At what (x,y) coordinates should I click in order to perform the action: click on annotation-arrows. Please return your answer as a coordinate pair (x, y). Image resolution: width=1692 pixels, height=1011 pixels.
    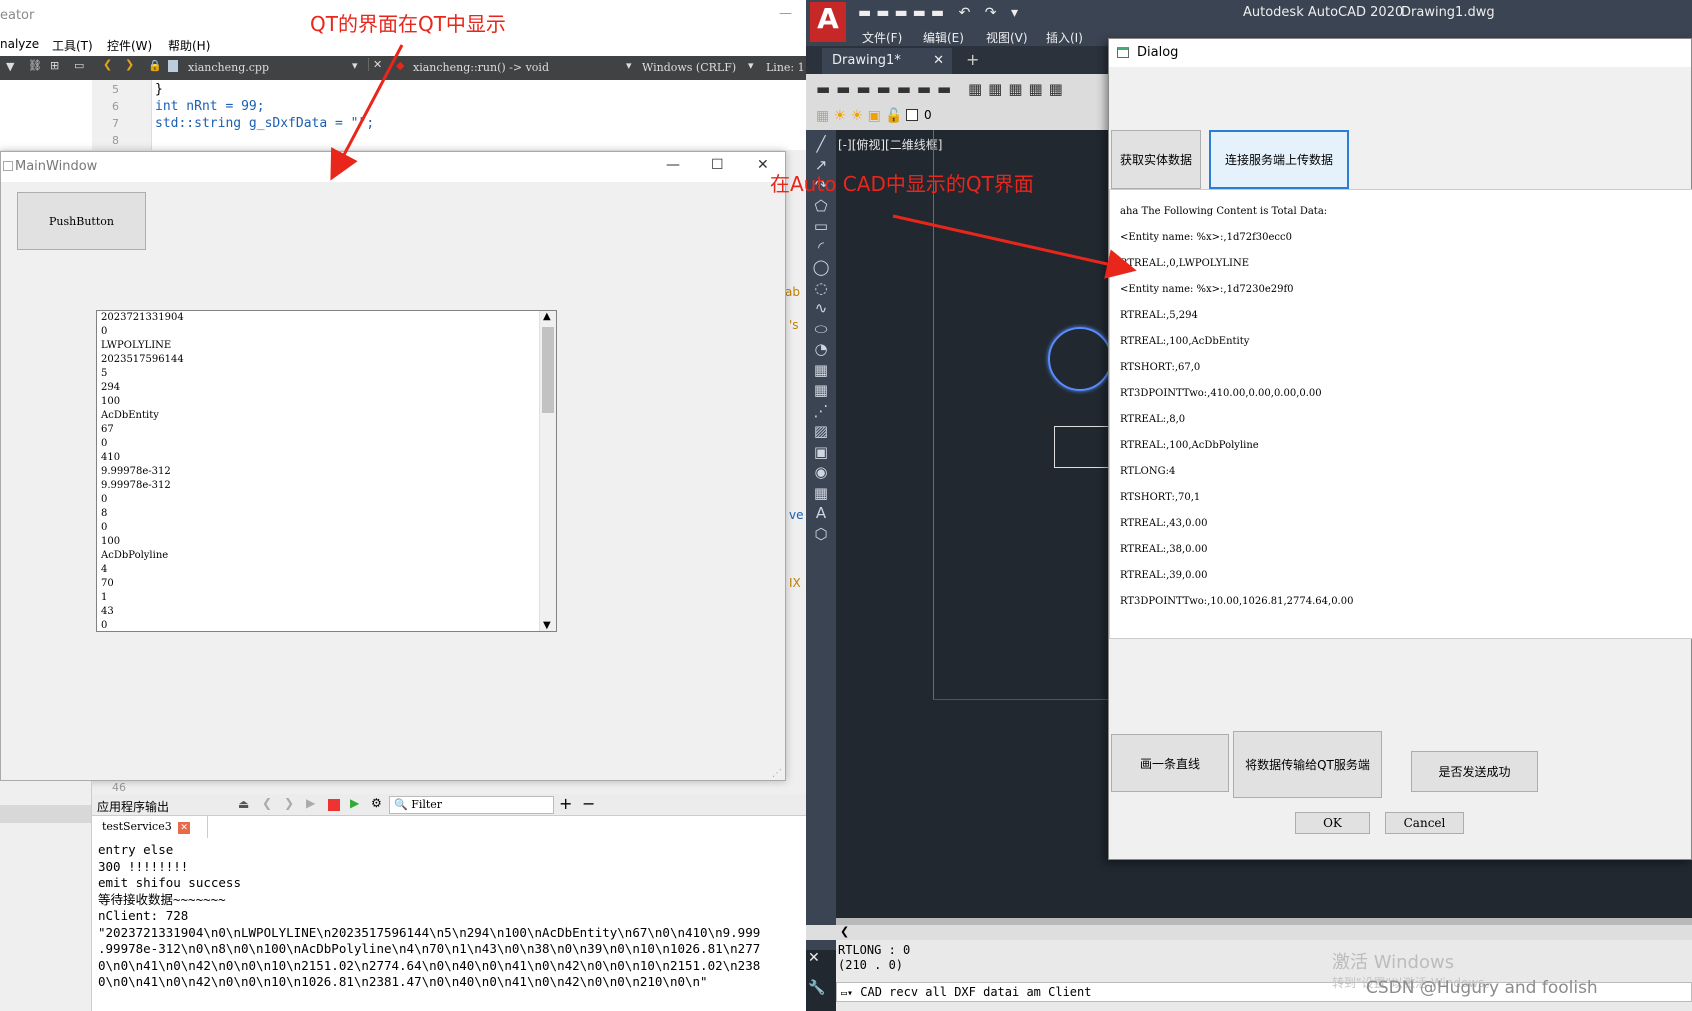
    Looking at the image, I should click on (733, 161).